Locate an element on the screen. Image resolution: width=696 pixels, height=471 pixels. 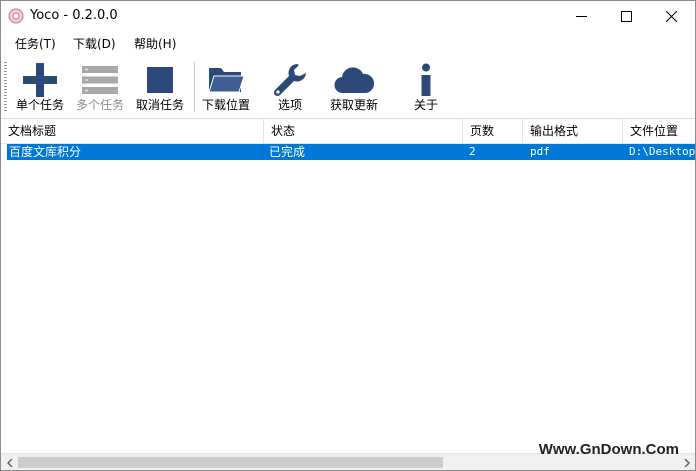
maximize-button is located at coordinates (626, 16).